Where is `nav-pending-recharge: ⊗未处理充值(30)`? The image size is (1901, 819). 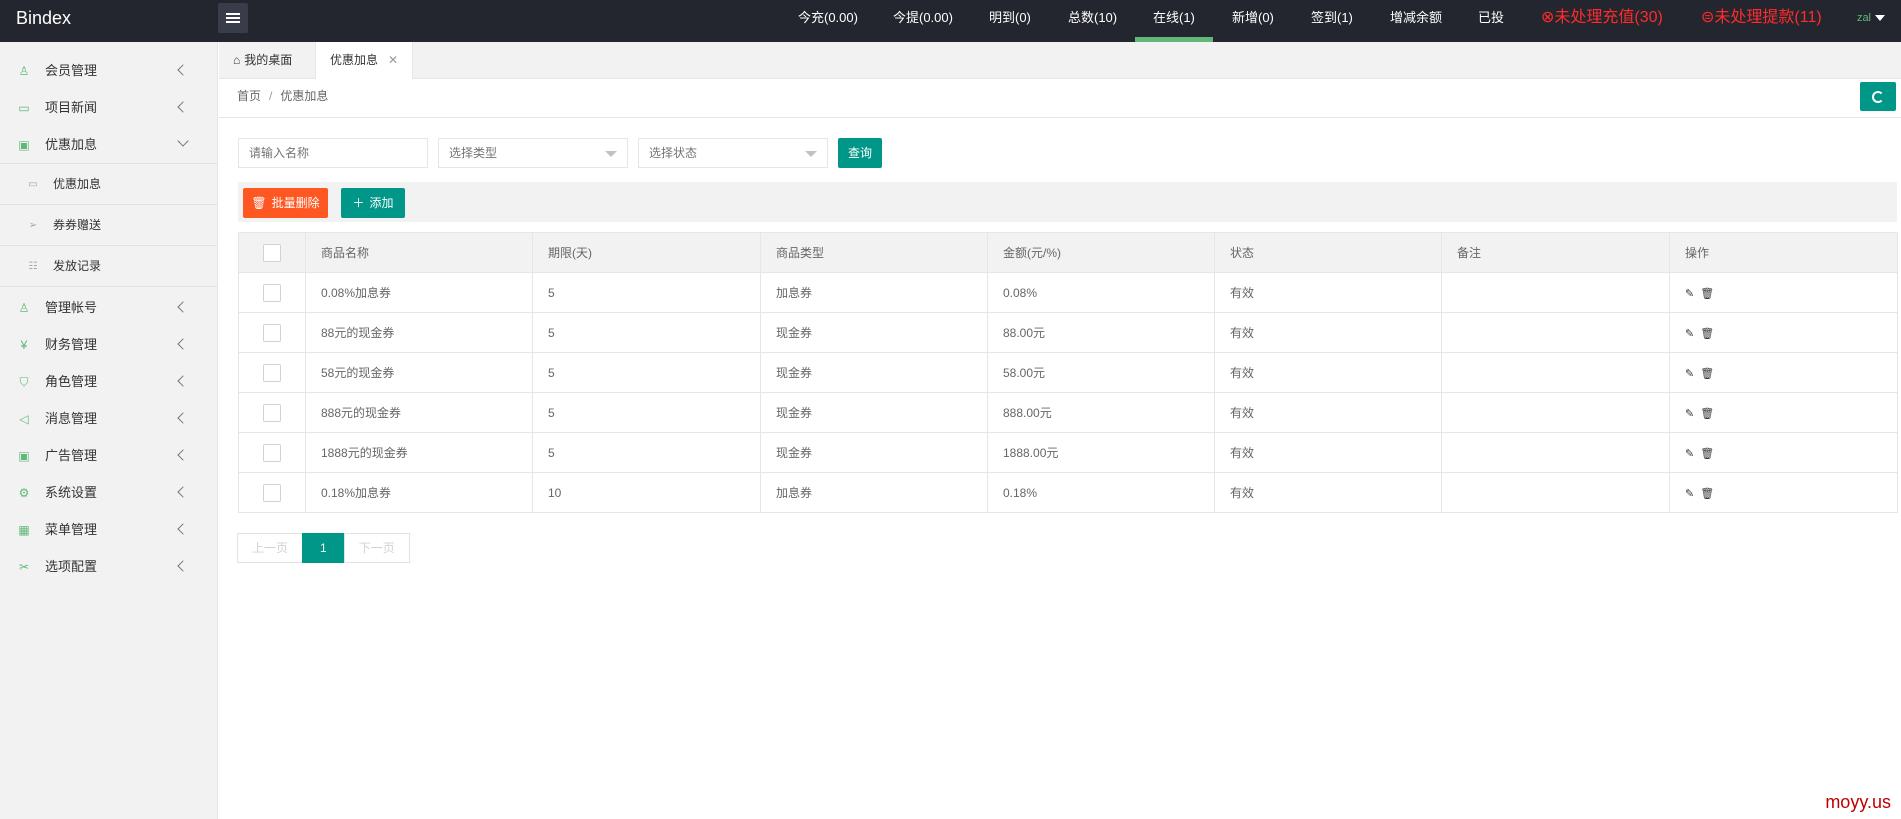
nav-pending-recharge: ⊗未处理充值(30) is located at coordinates (1602, 21).